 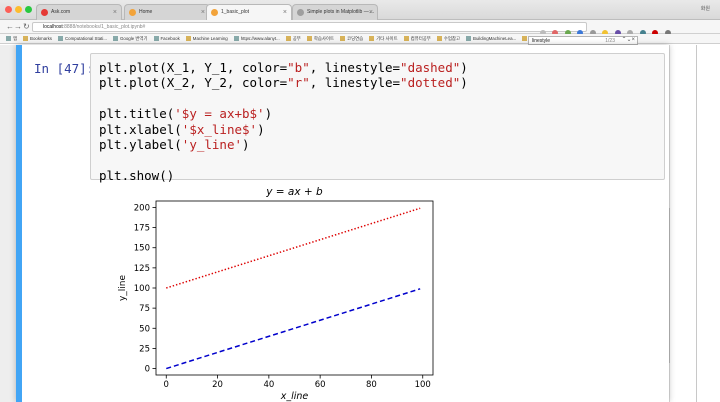 I want to click on bookmark-label: 코딩연습, so click(x=355, y=38).